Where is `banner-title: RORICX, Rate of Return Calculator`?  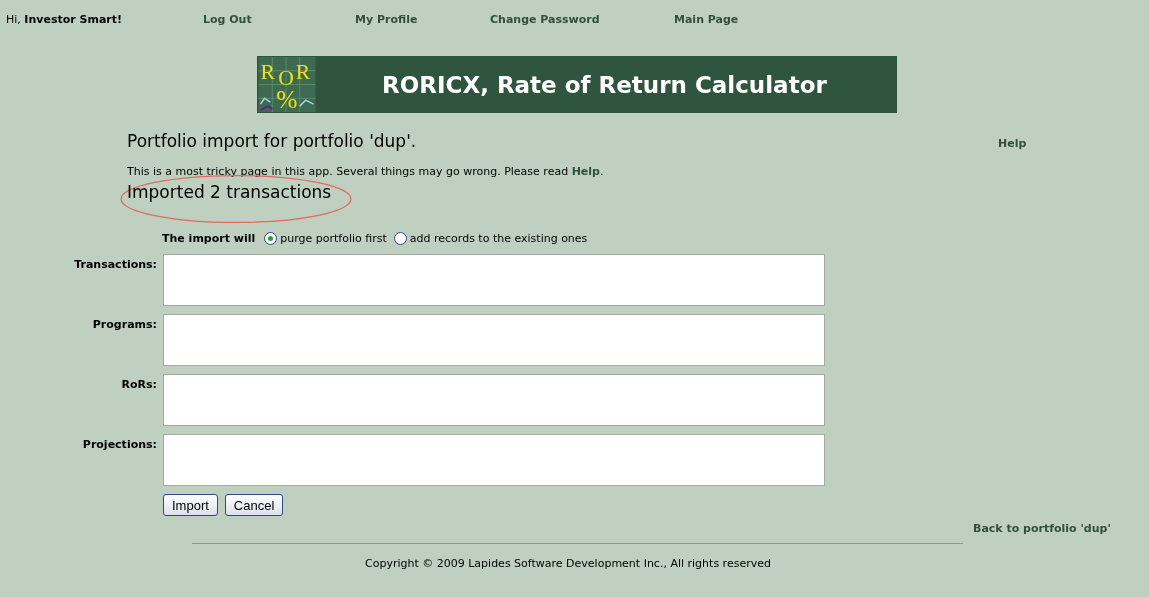 banner-title: RORICX, Rate of Return Calculator is located at coordinates (604, 84).